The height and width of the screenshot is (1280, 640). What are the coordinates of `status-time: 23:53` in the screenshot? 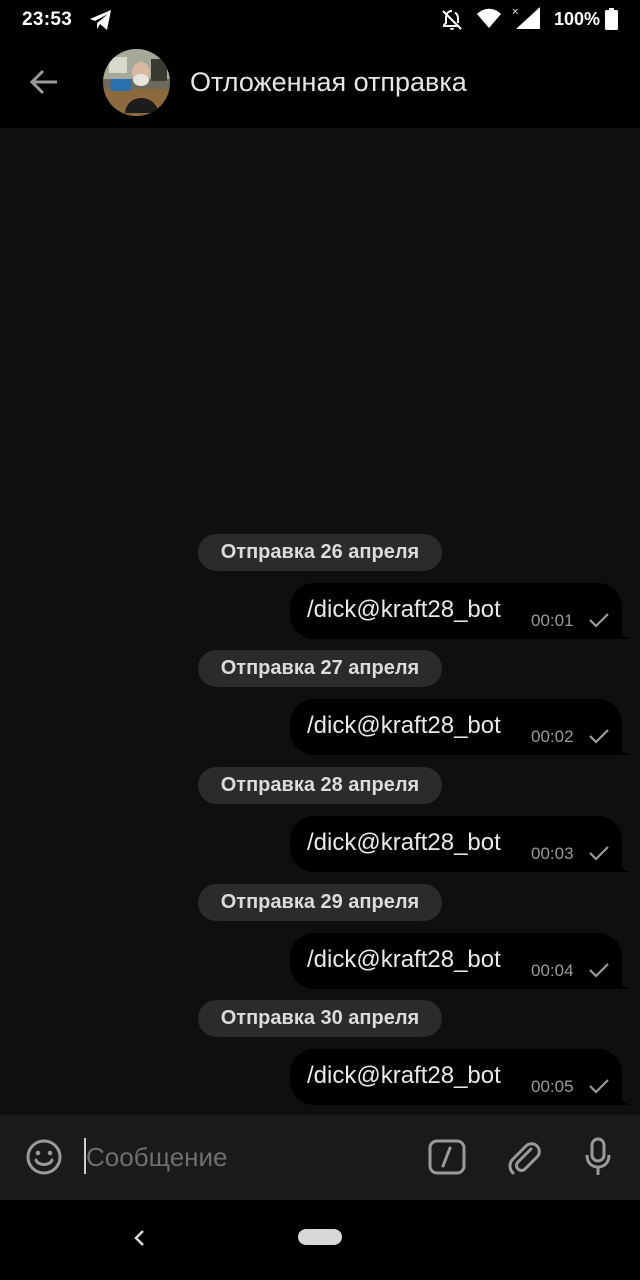 It's located at (47, 19).